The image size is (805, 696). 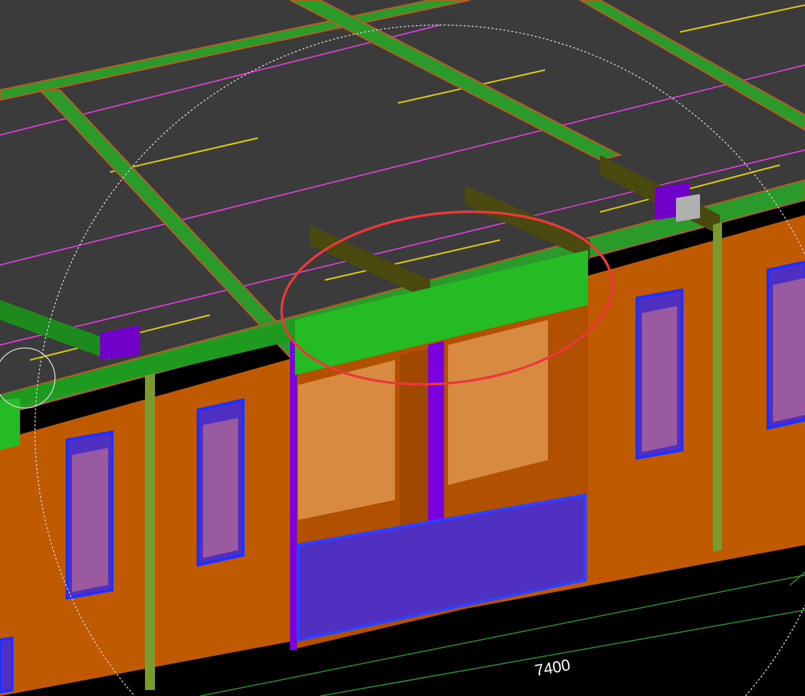 What do you see at coordinates (552, 669) in the screenshot?
I see `dimension-label: 7400` at bounding box center [552, 669].